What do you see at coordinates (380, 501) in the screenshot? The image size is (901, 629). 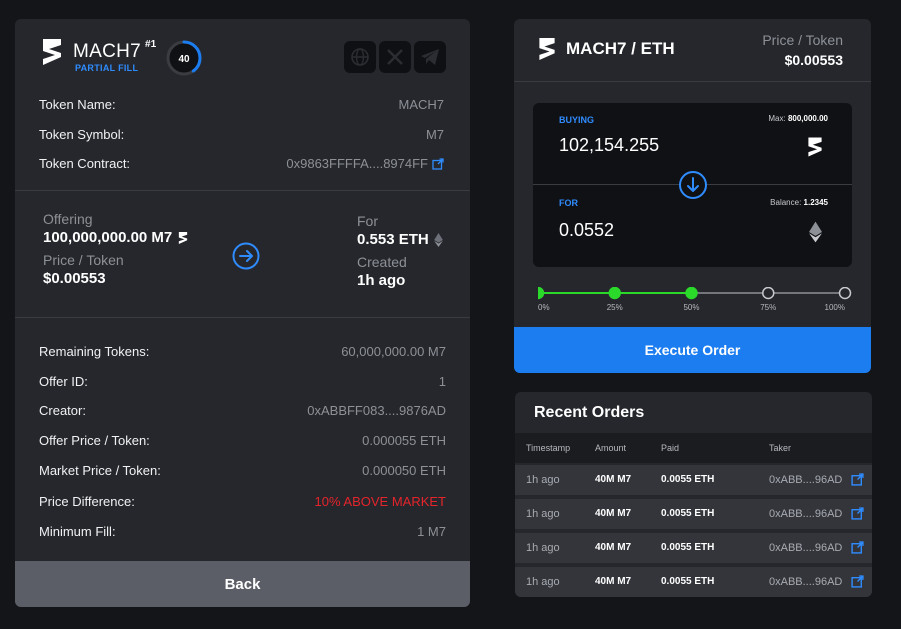 I see `price-difference-value: 10% ABOVE MARKET` at bounding box center [380, 501].